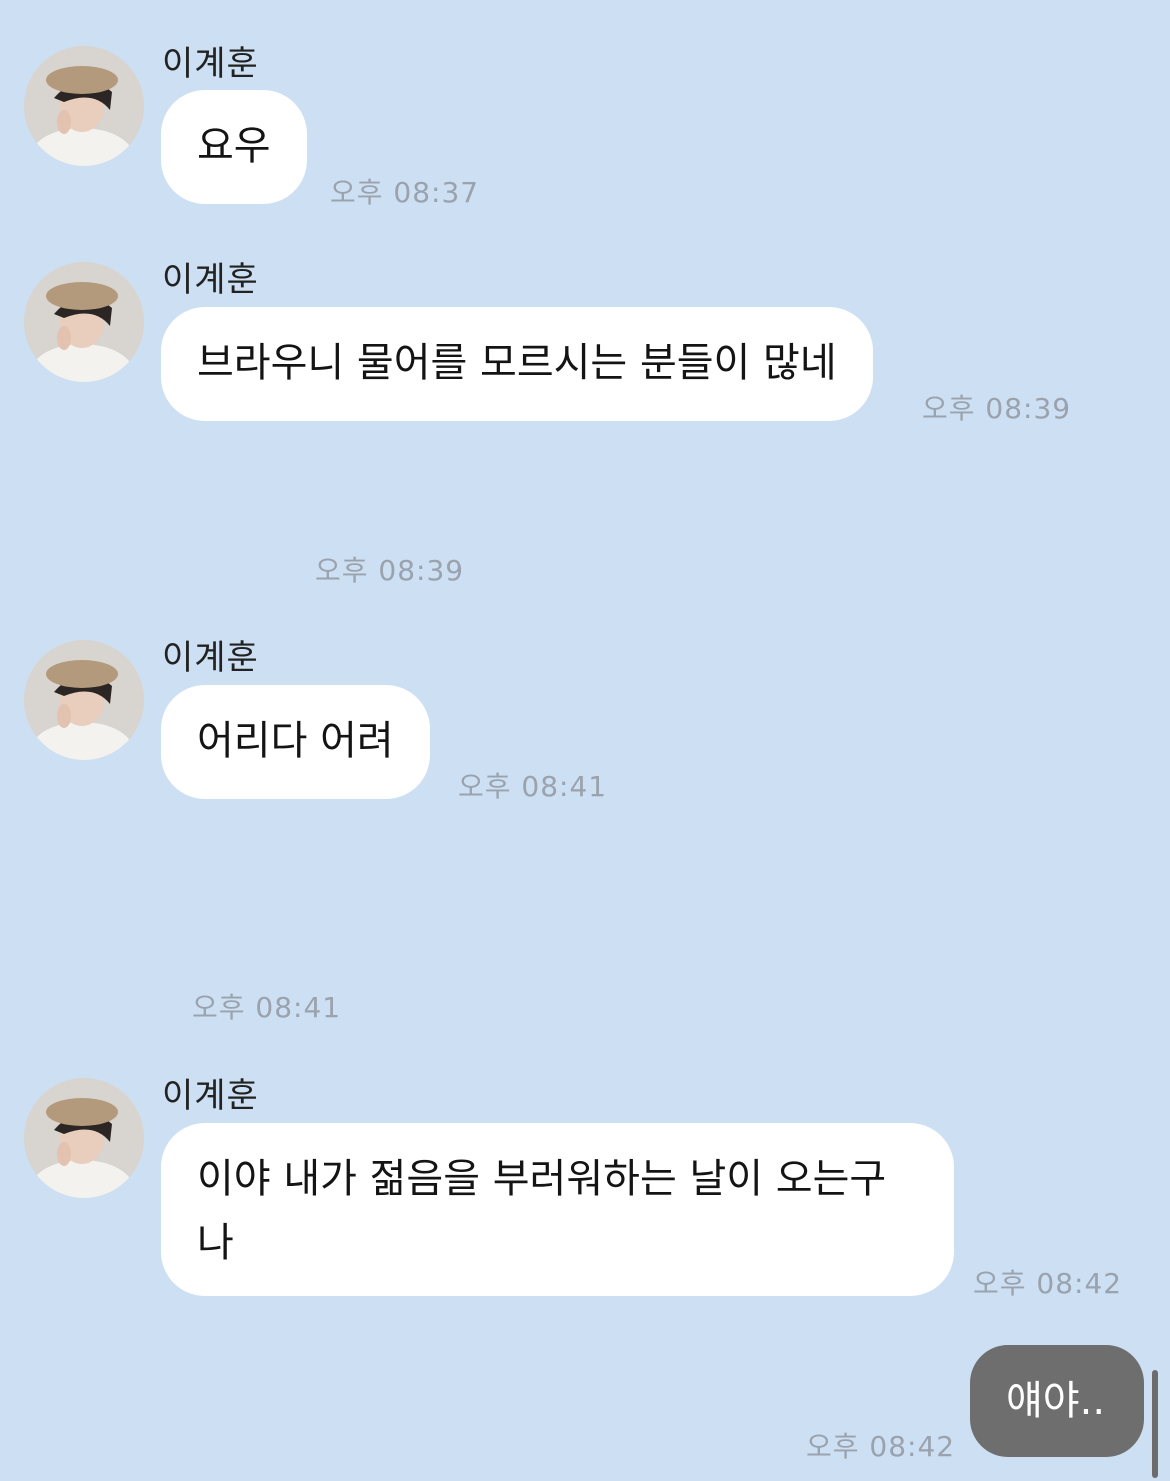  Describe the element at coordinates (295, 742) in the screenshot. I see `message-bubble: 어리다 어려` at that location.